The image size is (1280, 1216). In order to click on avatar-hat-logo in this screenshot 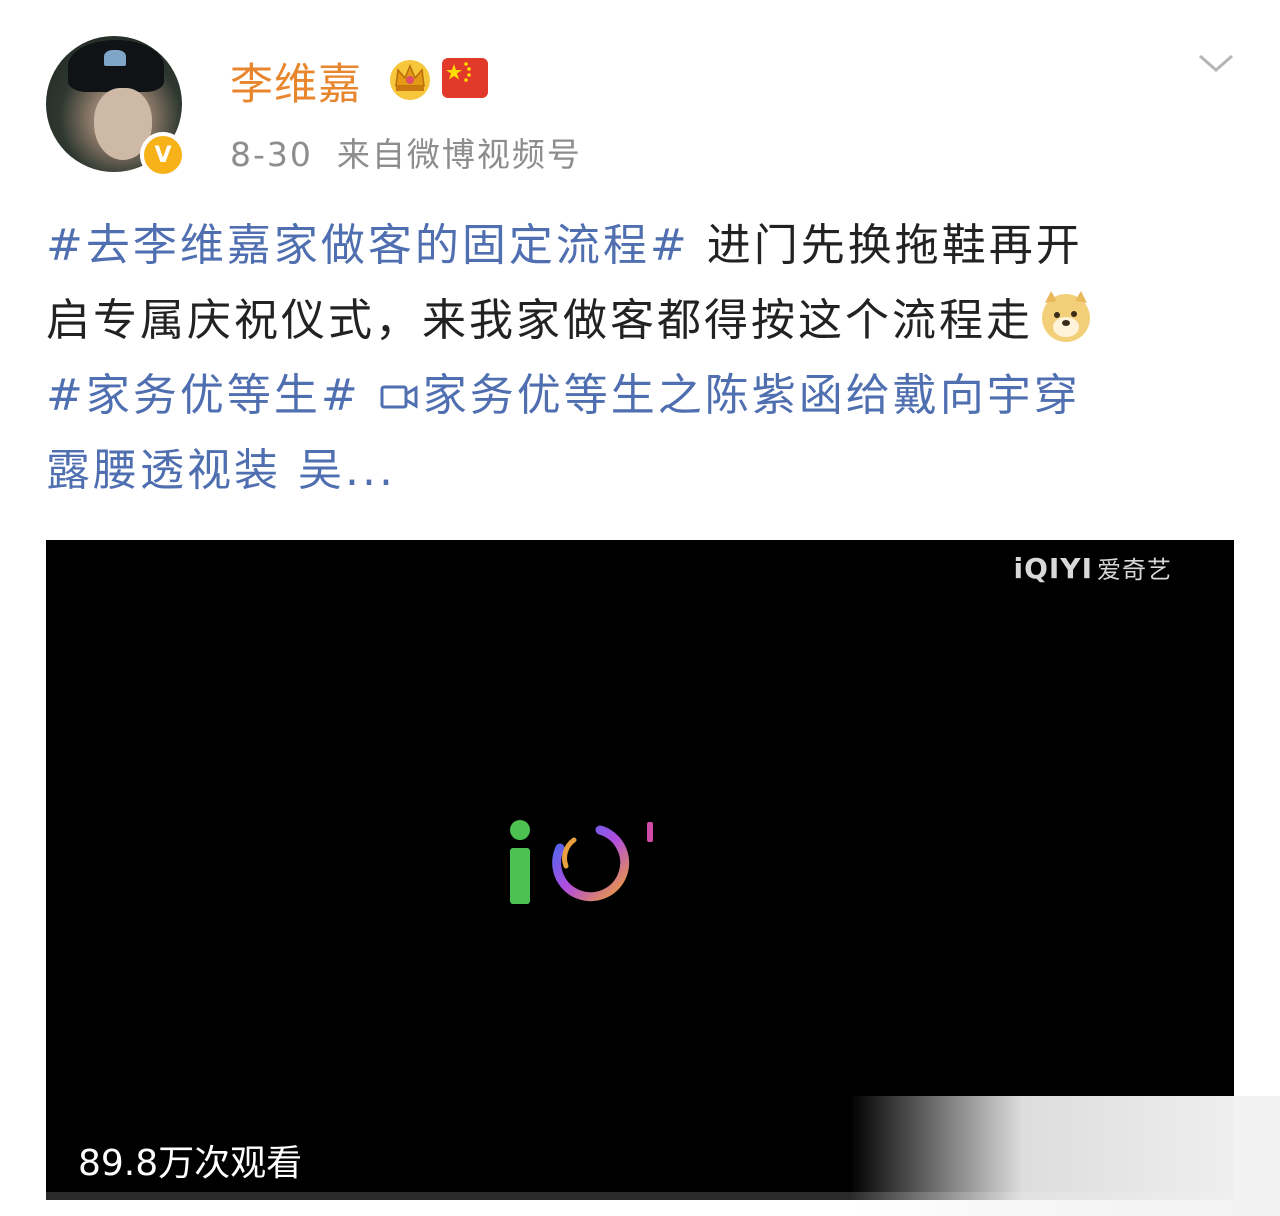, I will do `click(115, 58)`.